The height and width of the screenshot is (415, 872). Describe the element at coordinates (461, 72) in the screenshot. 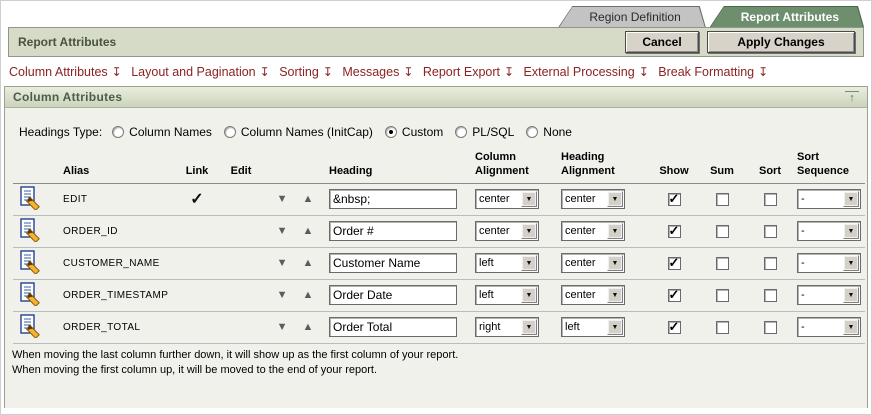

I see `nav-link-report-export: Report Export` at that location.